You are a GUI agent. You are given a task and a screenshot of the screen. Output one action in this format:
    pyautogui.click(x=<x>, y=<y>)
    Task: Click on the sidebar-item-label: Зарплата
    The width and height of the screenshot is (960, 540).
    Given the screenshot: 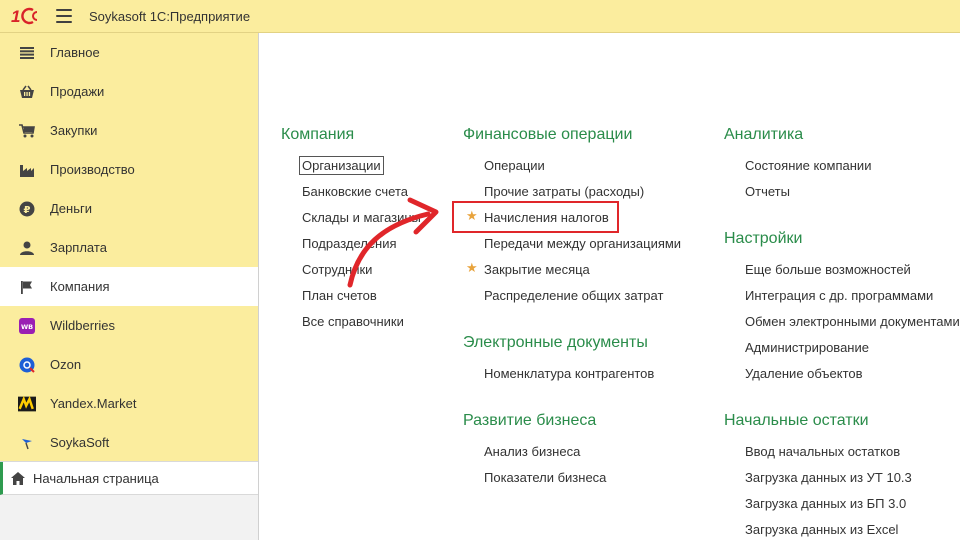 What is the action you would take?
    pyautogui.click(x=78, y=247)
    